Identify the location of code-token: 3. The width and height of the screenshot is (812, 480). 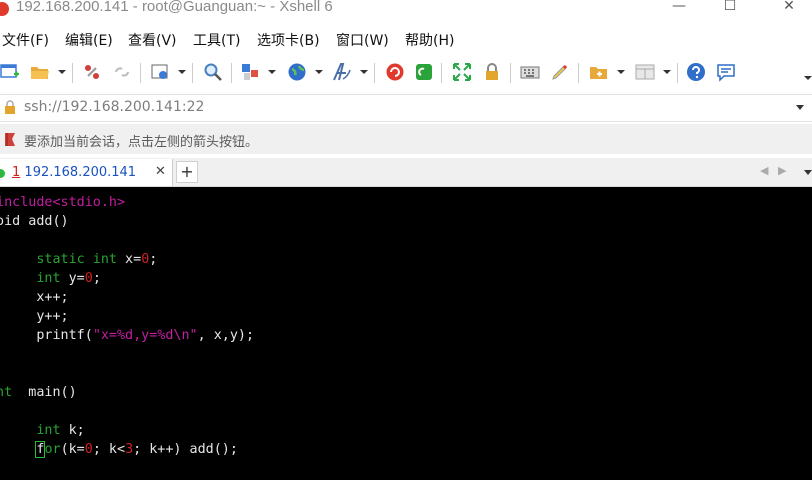
(129, 449).